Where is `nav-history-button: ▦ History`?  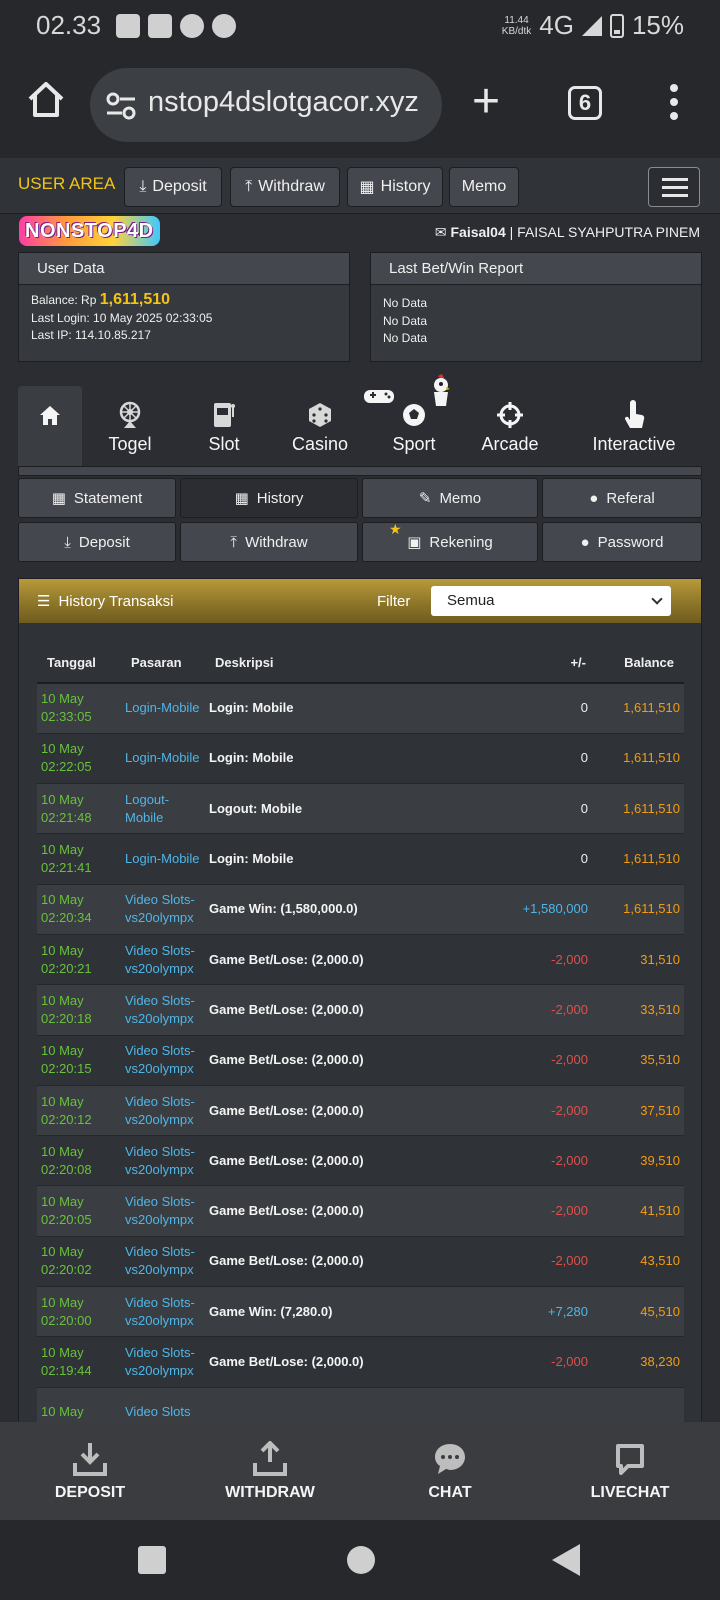 nav-history-button: ▦ History is located at coordinates (395, 187).